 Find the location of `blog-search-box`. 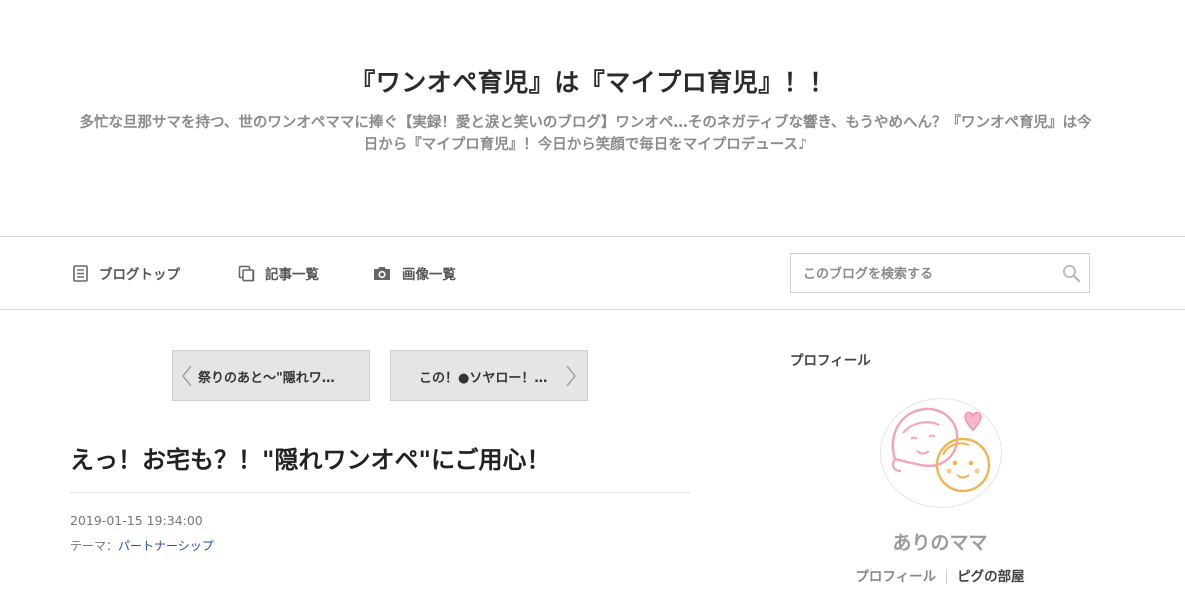

blog-search-box is located at coordinates (940, 273).